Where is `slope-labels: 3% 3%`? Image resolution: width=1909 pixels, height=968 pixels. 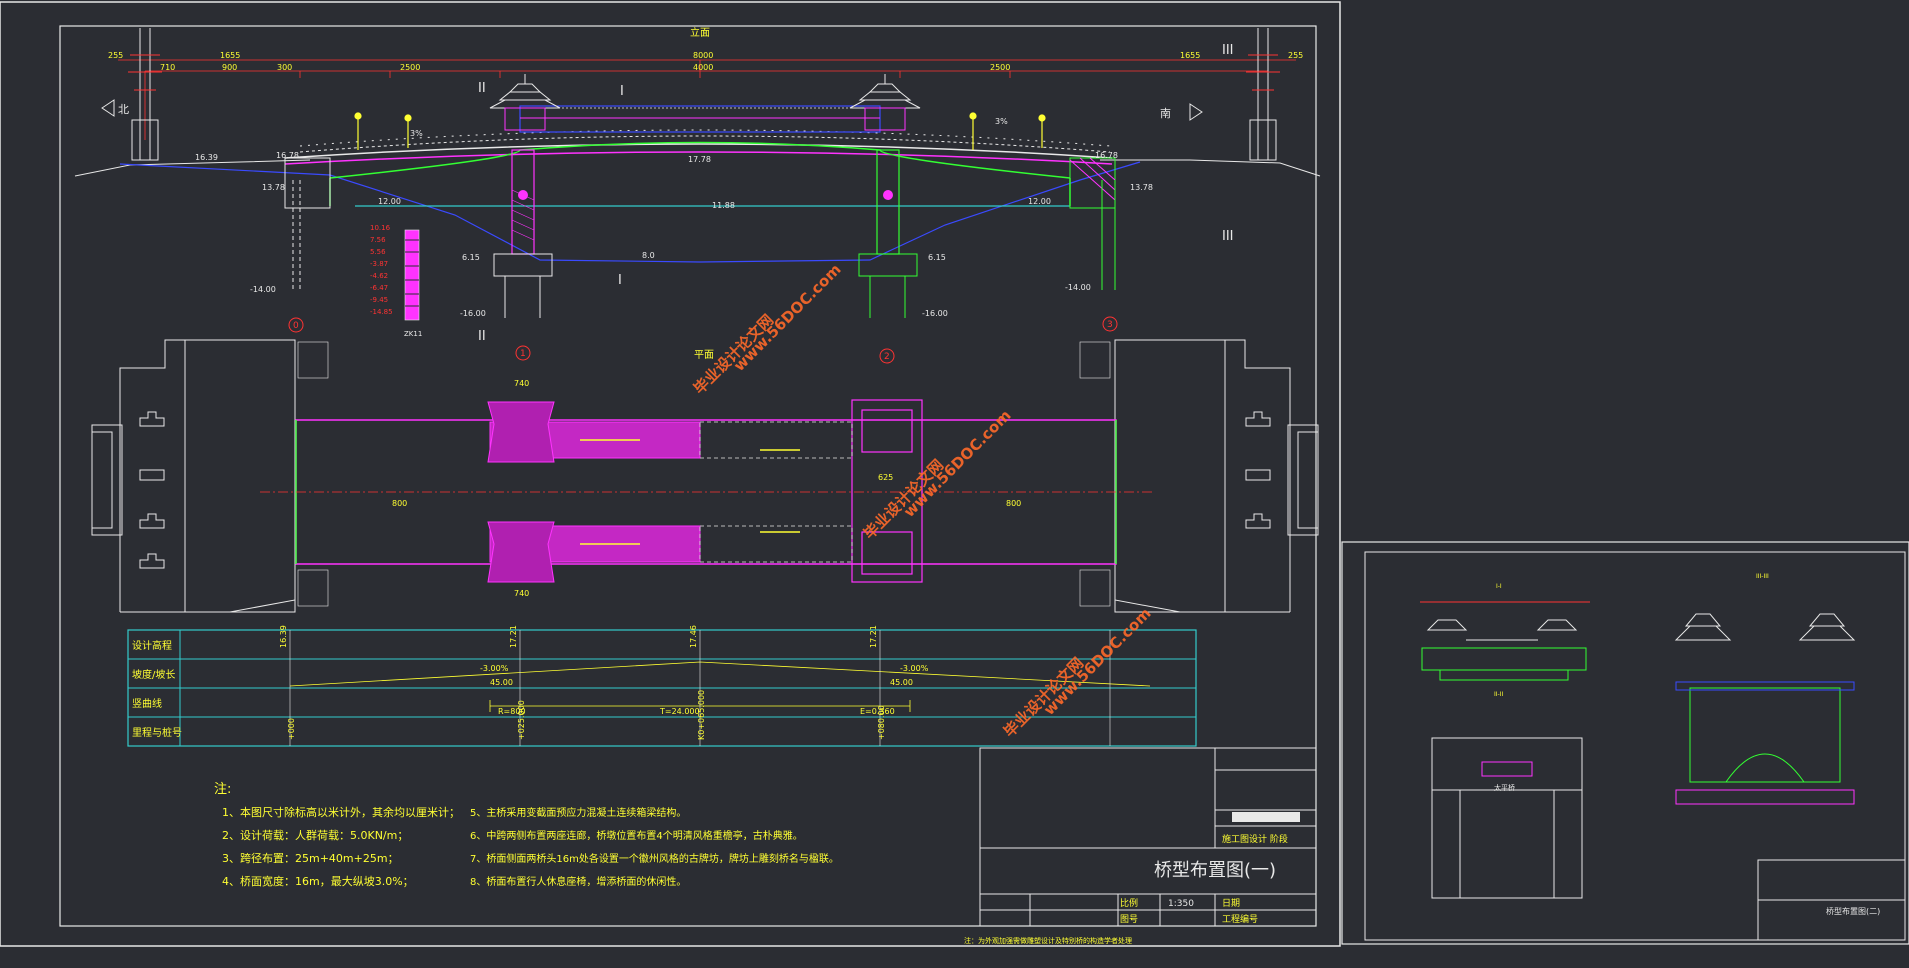 slope-labels: 3% 3% is located at coordinates (709, 127).